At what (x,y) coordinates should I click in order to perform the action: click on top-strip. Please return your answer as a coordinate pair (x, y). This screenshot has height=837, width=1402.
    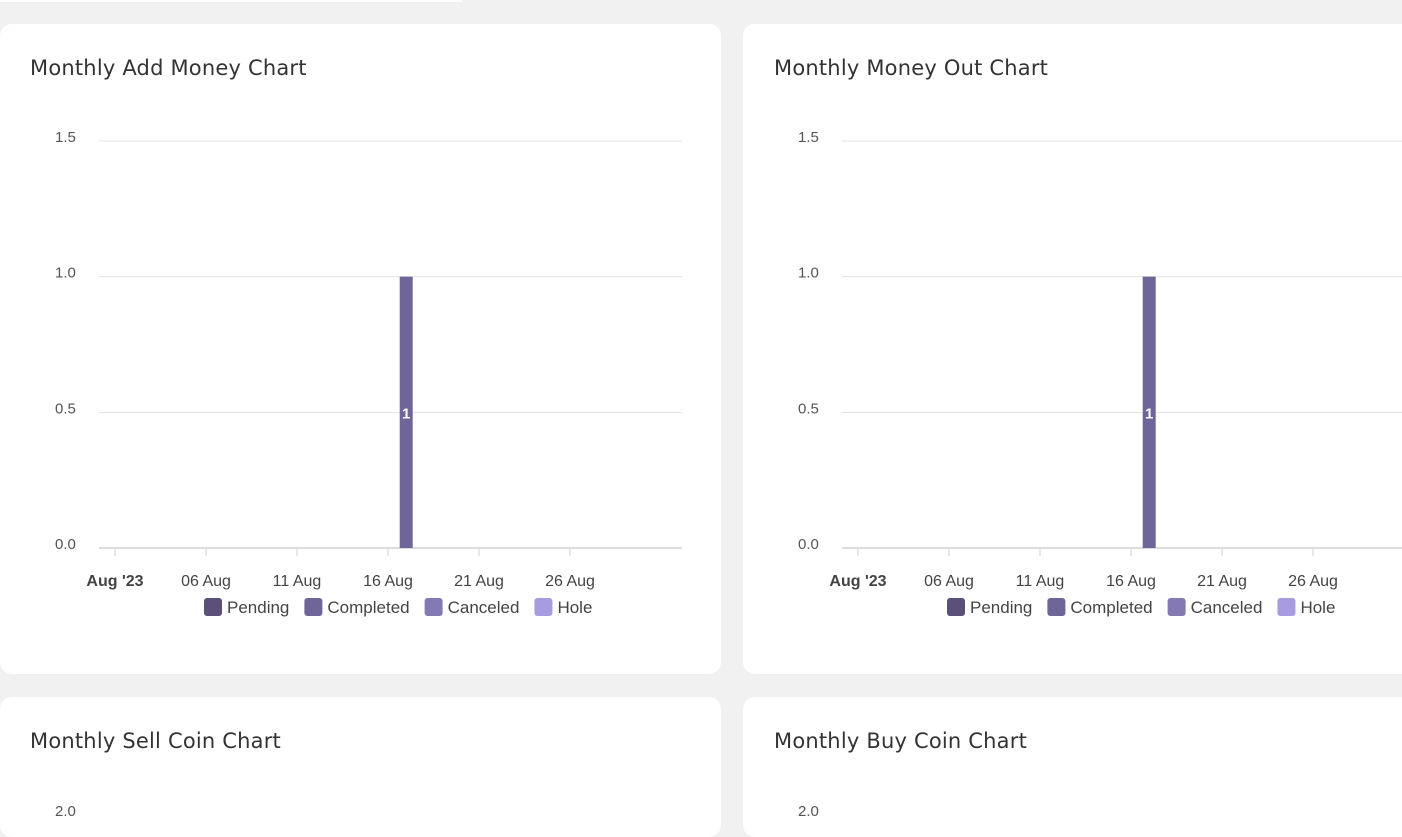
    Looking at the image, I should click on (231, 1).